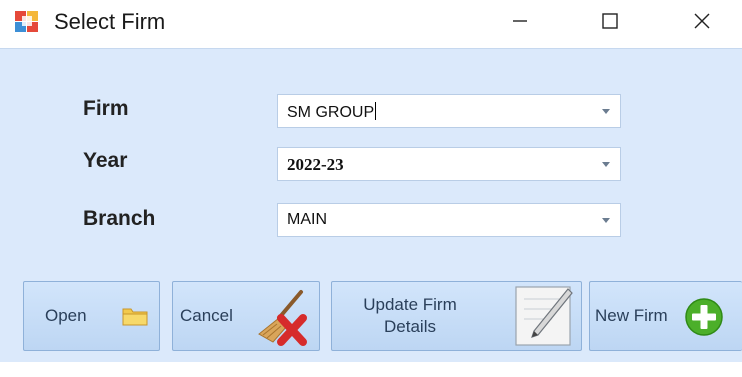  What do you see at coordinates (410, 304) in the screenshot?
I see `update-label-line1: Update Firm` at bounding box center [410, 304].